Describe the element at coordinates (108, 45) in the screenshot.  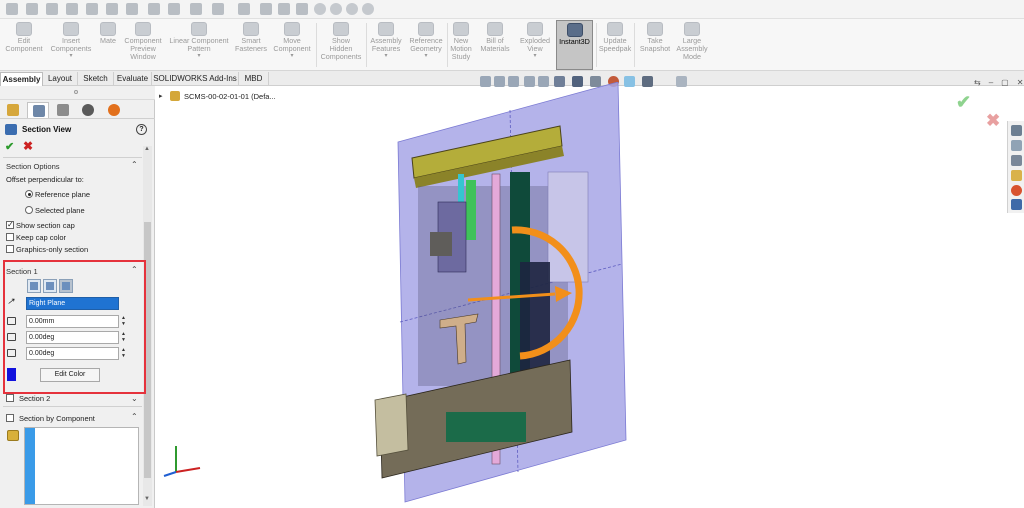
I see `mate-button: Mate` at that location.